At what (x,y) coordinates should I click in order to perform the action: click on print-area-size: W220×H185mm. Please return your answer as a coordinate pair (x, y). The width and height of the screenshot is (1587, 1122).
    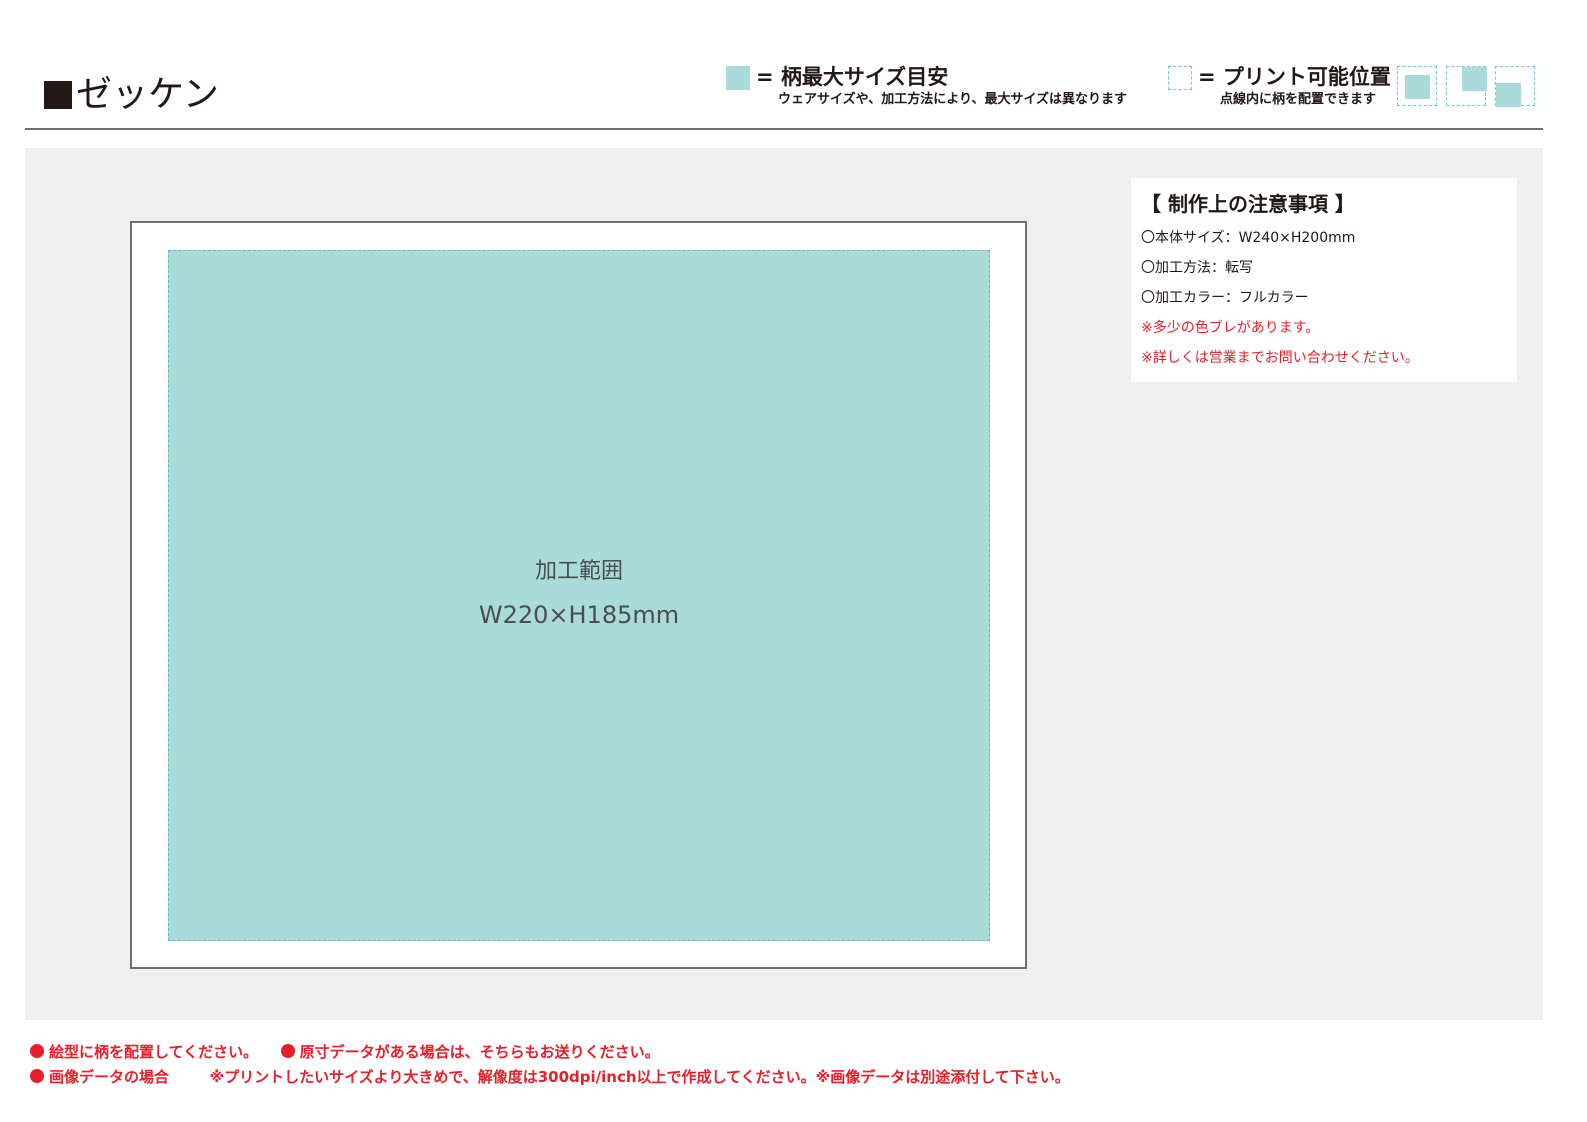
    Looking at the image, I should click on (579, 615).